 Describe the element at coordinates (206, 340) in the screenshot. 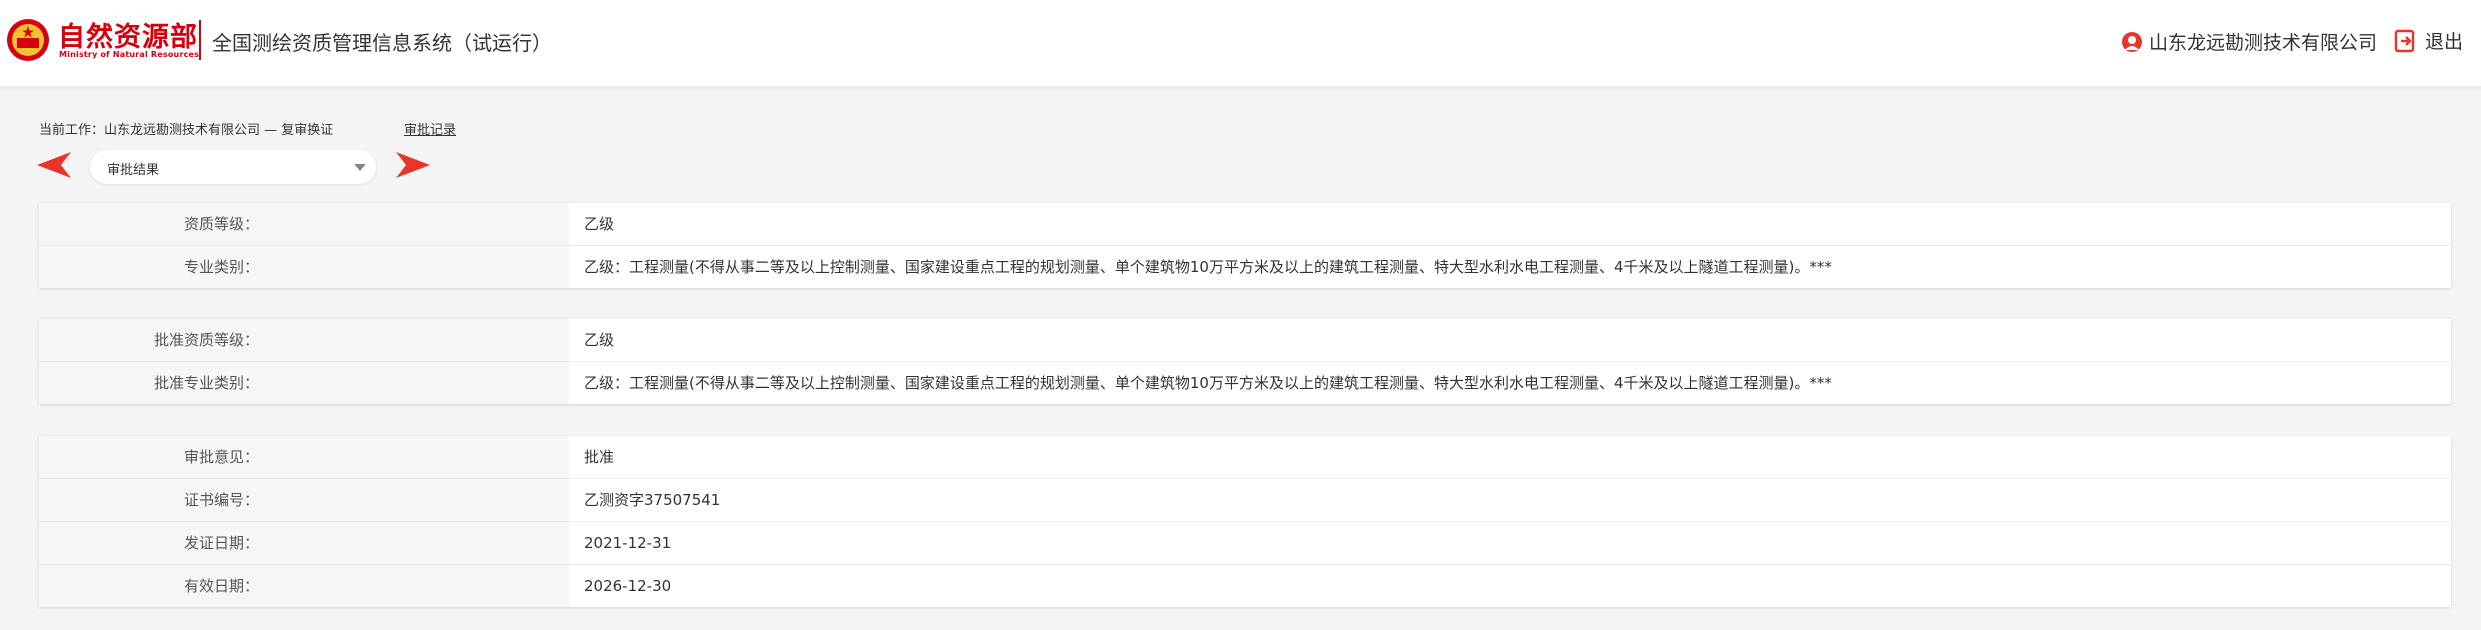

I see `row-label: 批准资质等级：` at that location.